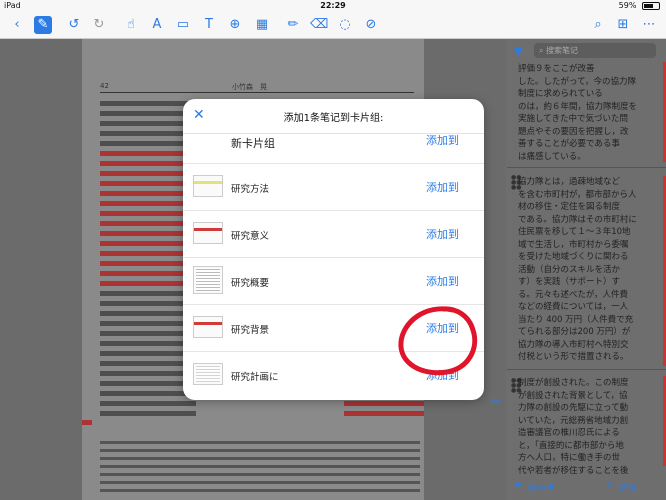  I want to click on dialog-header: ✕ 添加1条笔记到卡片组:, so click(333, 116).